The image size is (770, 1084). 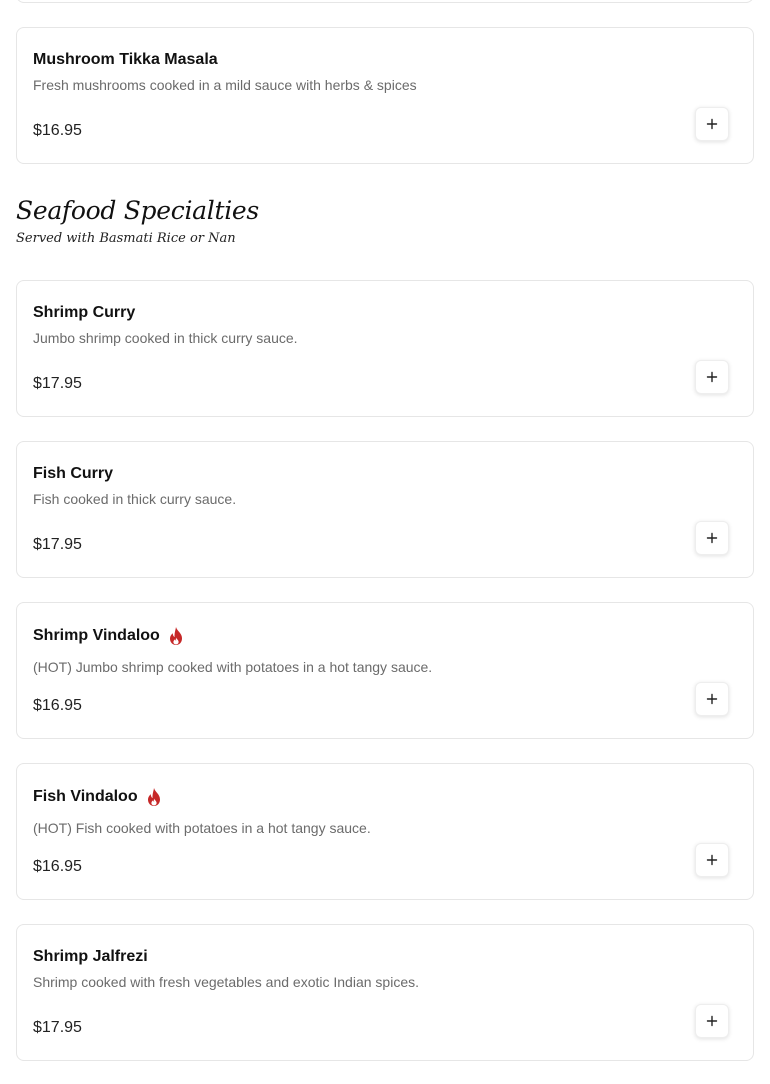 What do you see at coordinates (137, 210) in the screenshot?
I see `section-title: Seafood Specialties` at bounding box center [137, 210].